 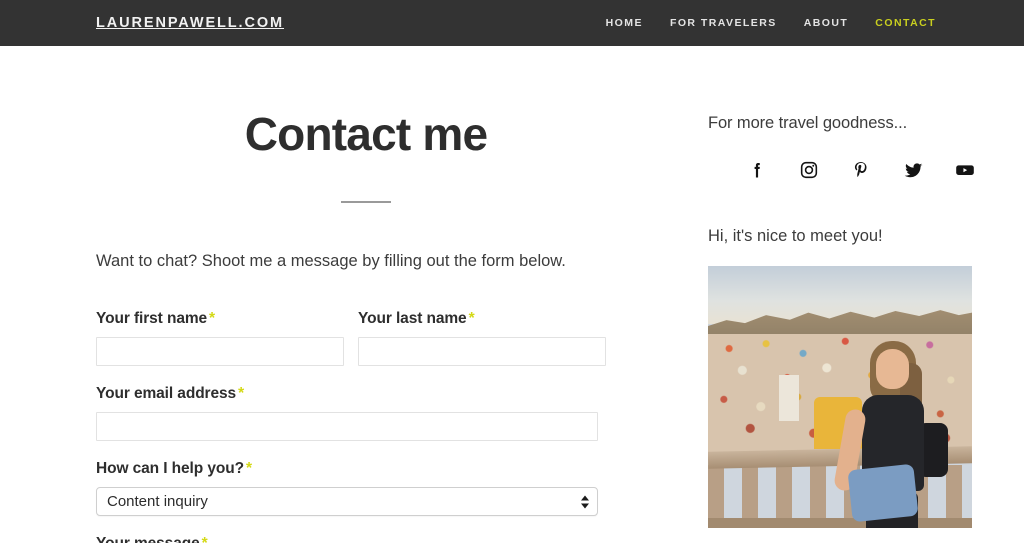 I want to click on nav-item-about: ABOUT, so click(x=826, y=23).